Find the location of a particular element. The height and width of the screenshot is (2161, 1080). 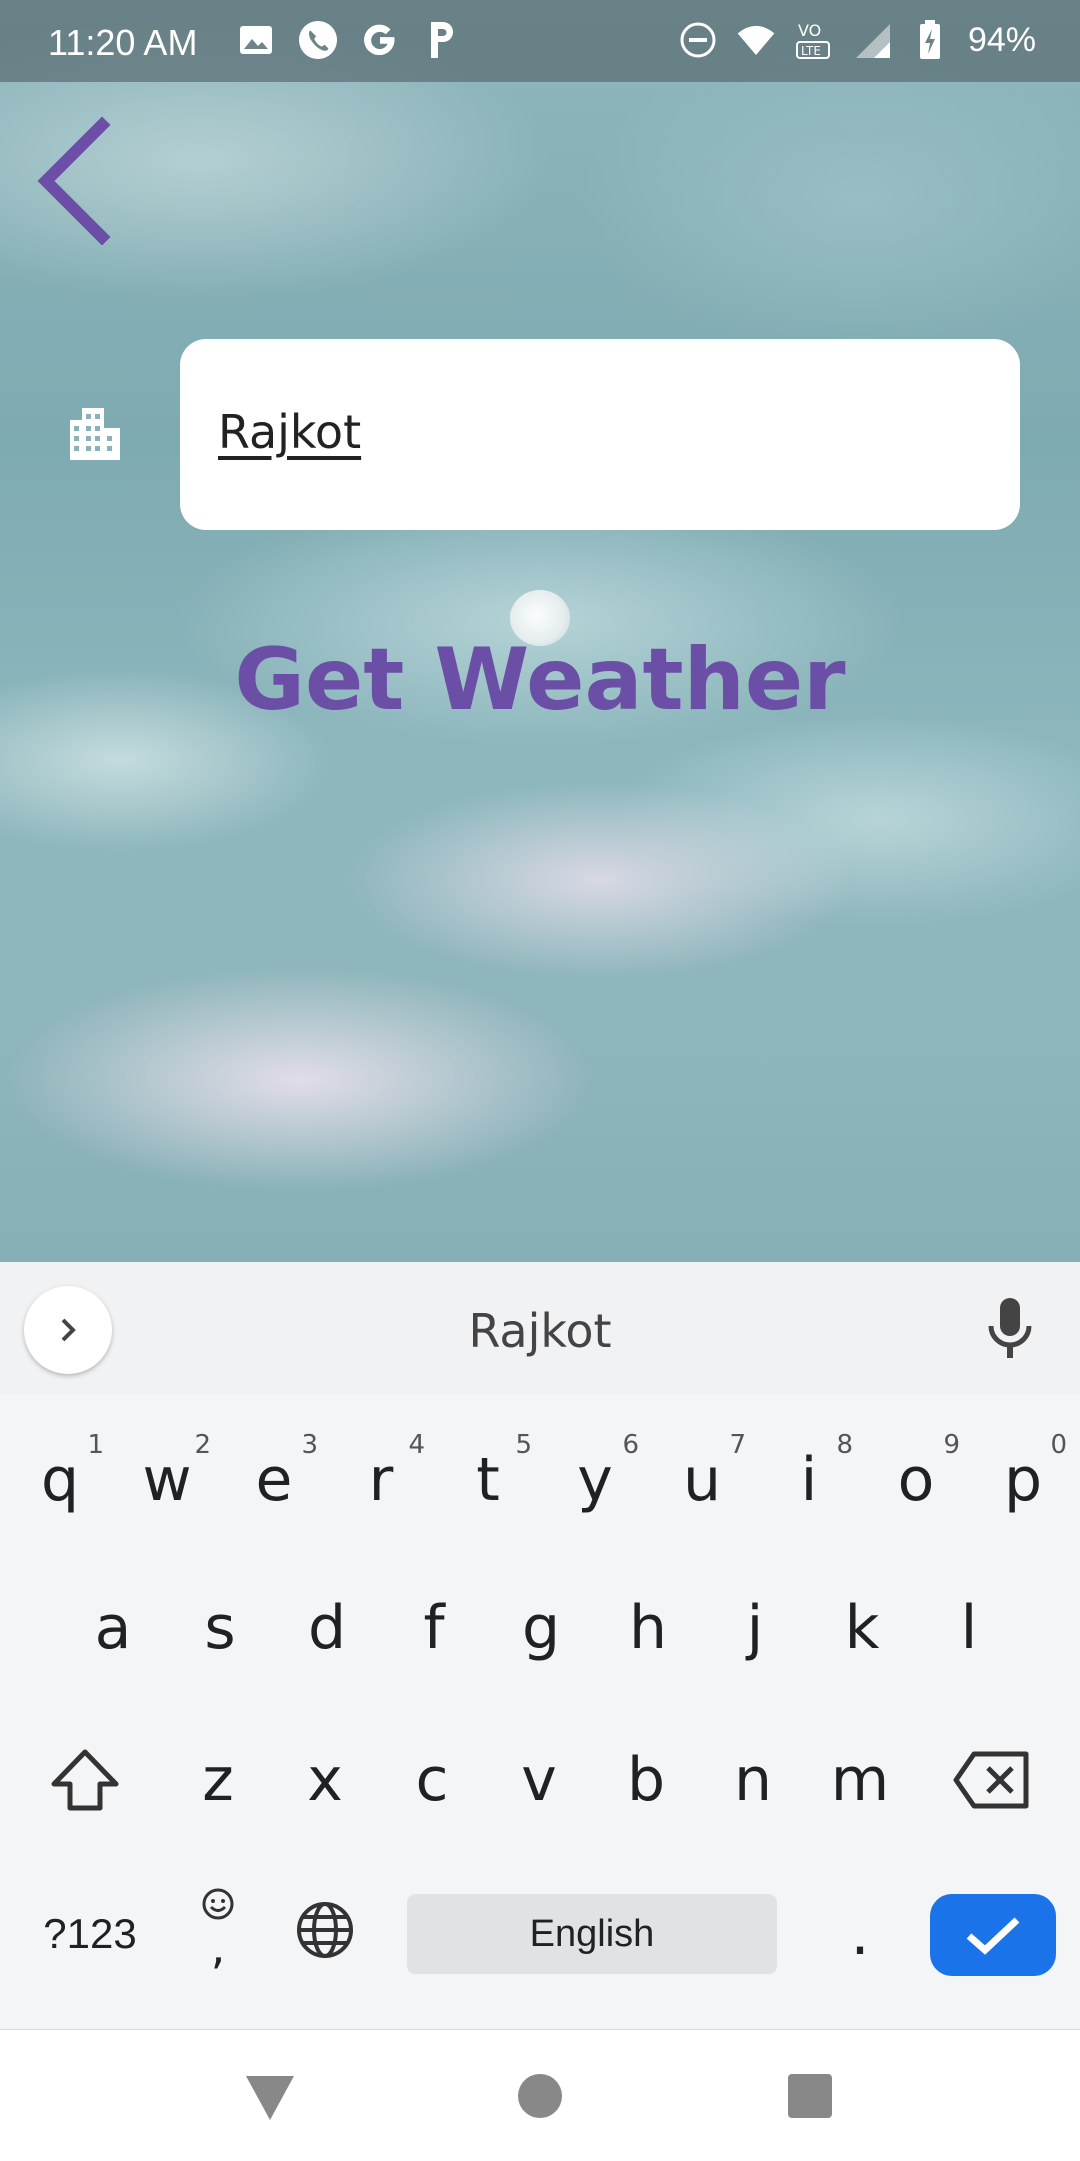

key-label: c is located at coordinates (432, 1780).